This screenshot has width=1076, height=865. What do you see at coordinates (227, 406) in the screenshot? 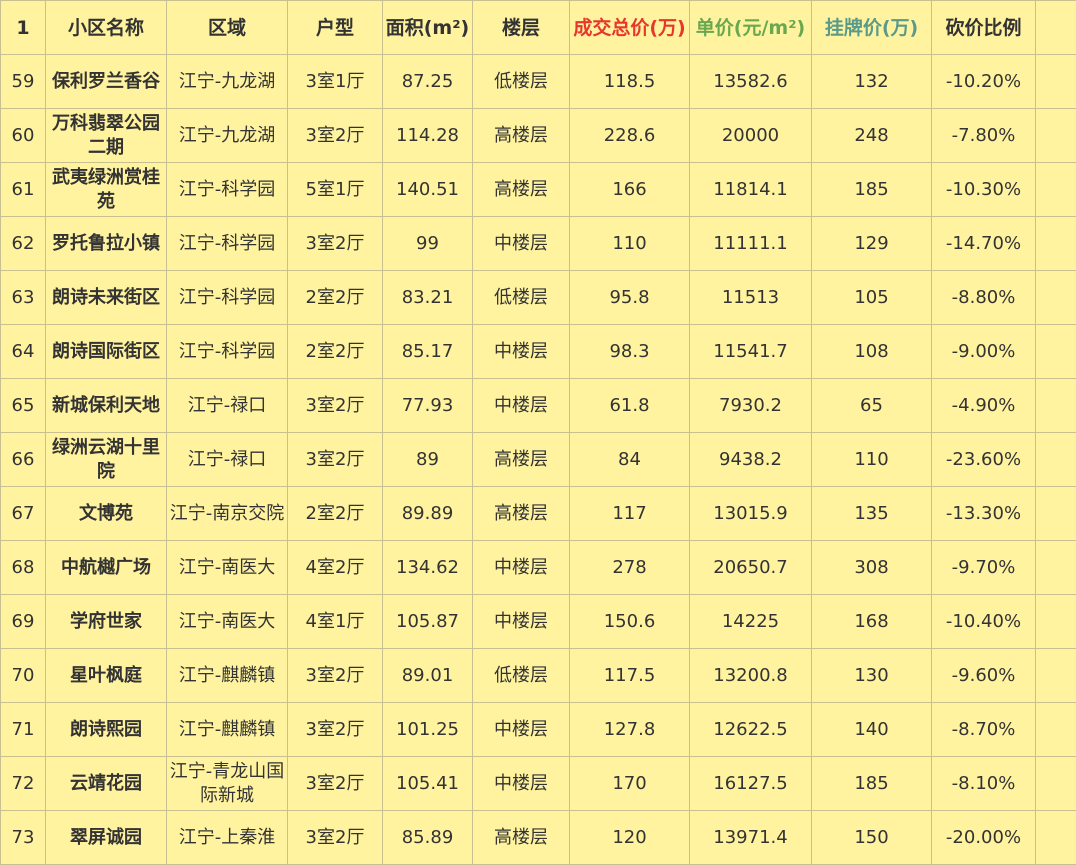
I see `cell-area: 江宁-禄口` at bounding box center [227, 406].